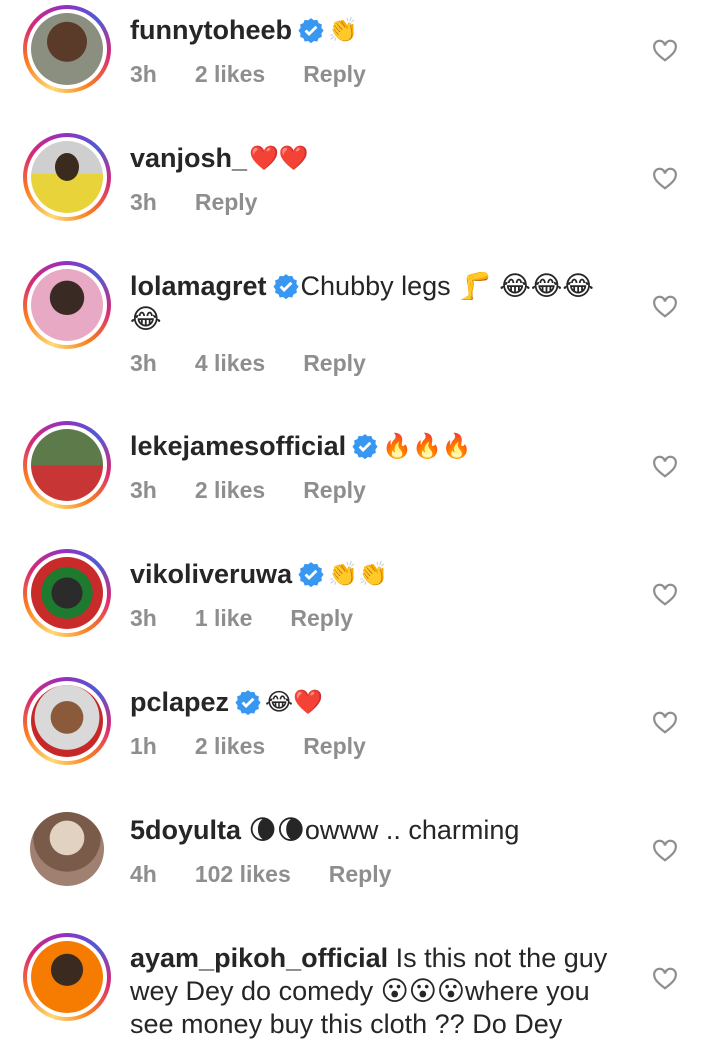  What do you see at coordinates (143, 746) in the screenshot?
I see `comment-time: 1h` at bounding box center [143, 746].